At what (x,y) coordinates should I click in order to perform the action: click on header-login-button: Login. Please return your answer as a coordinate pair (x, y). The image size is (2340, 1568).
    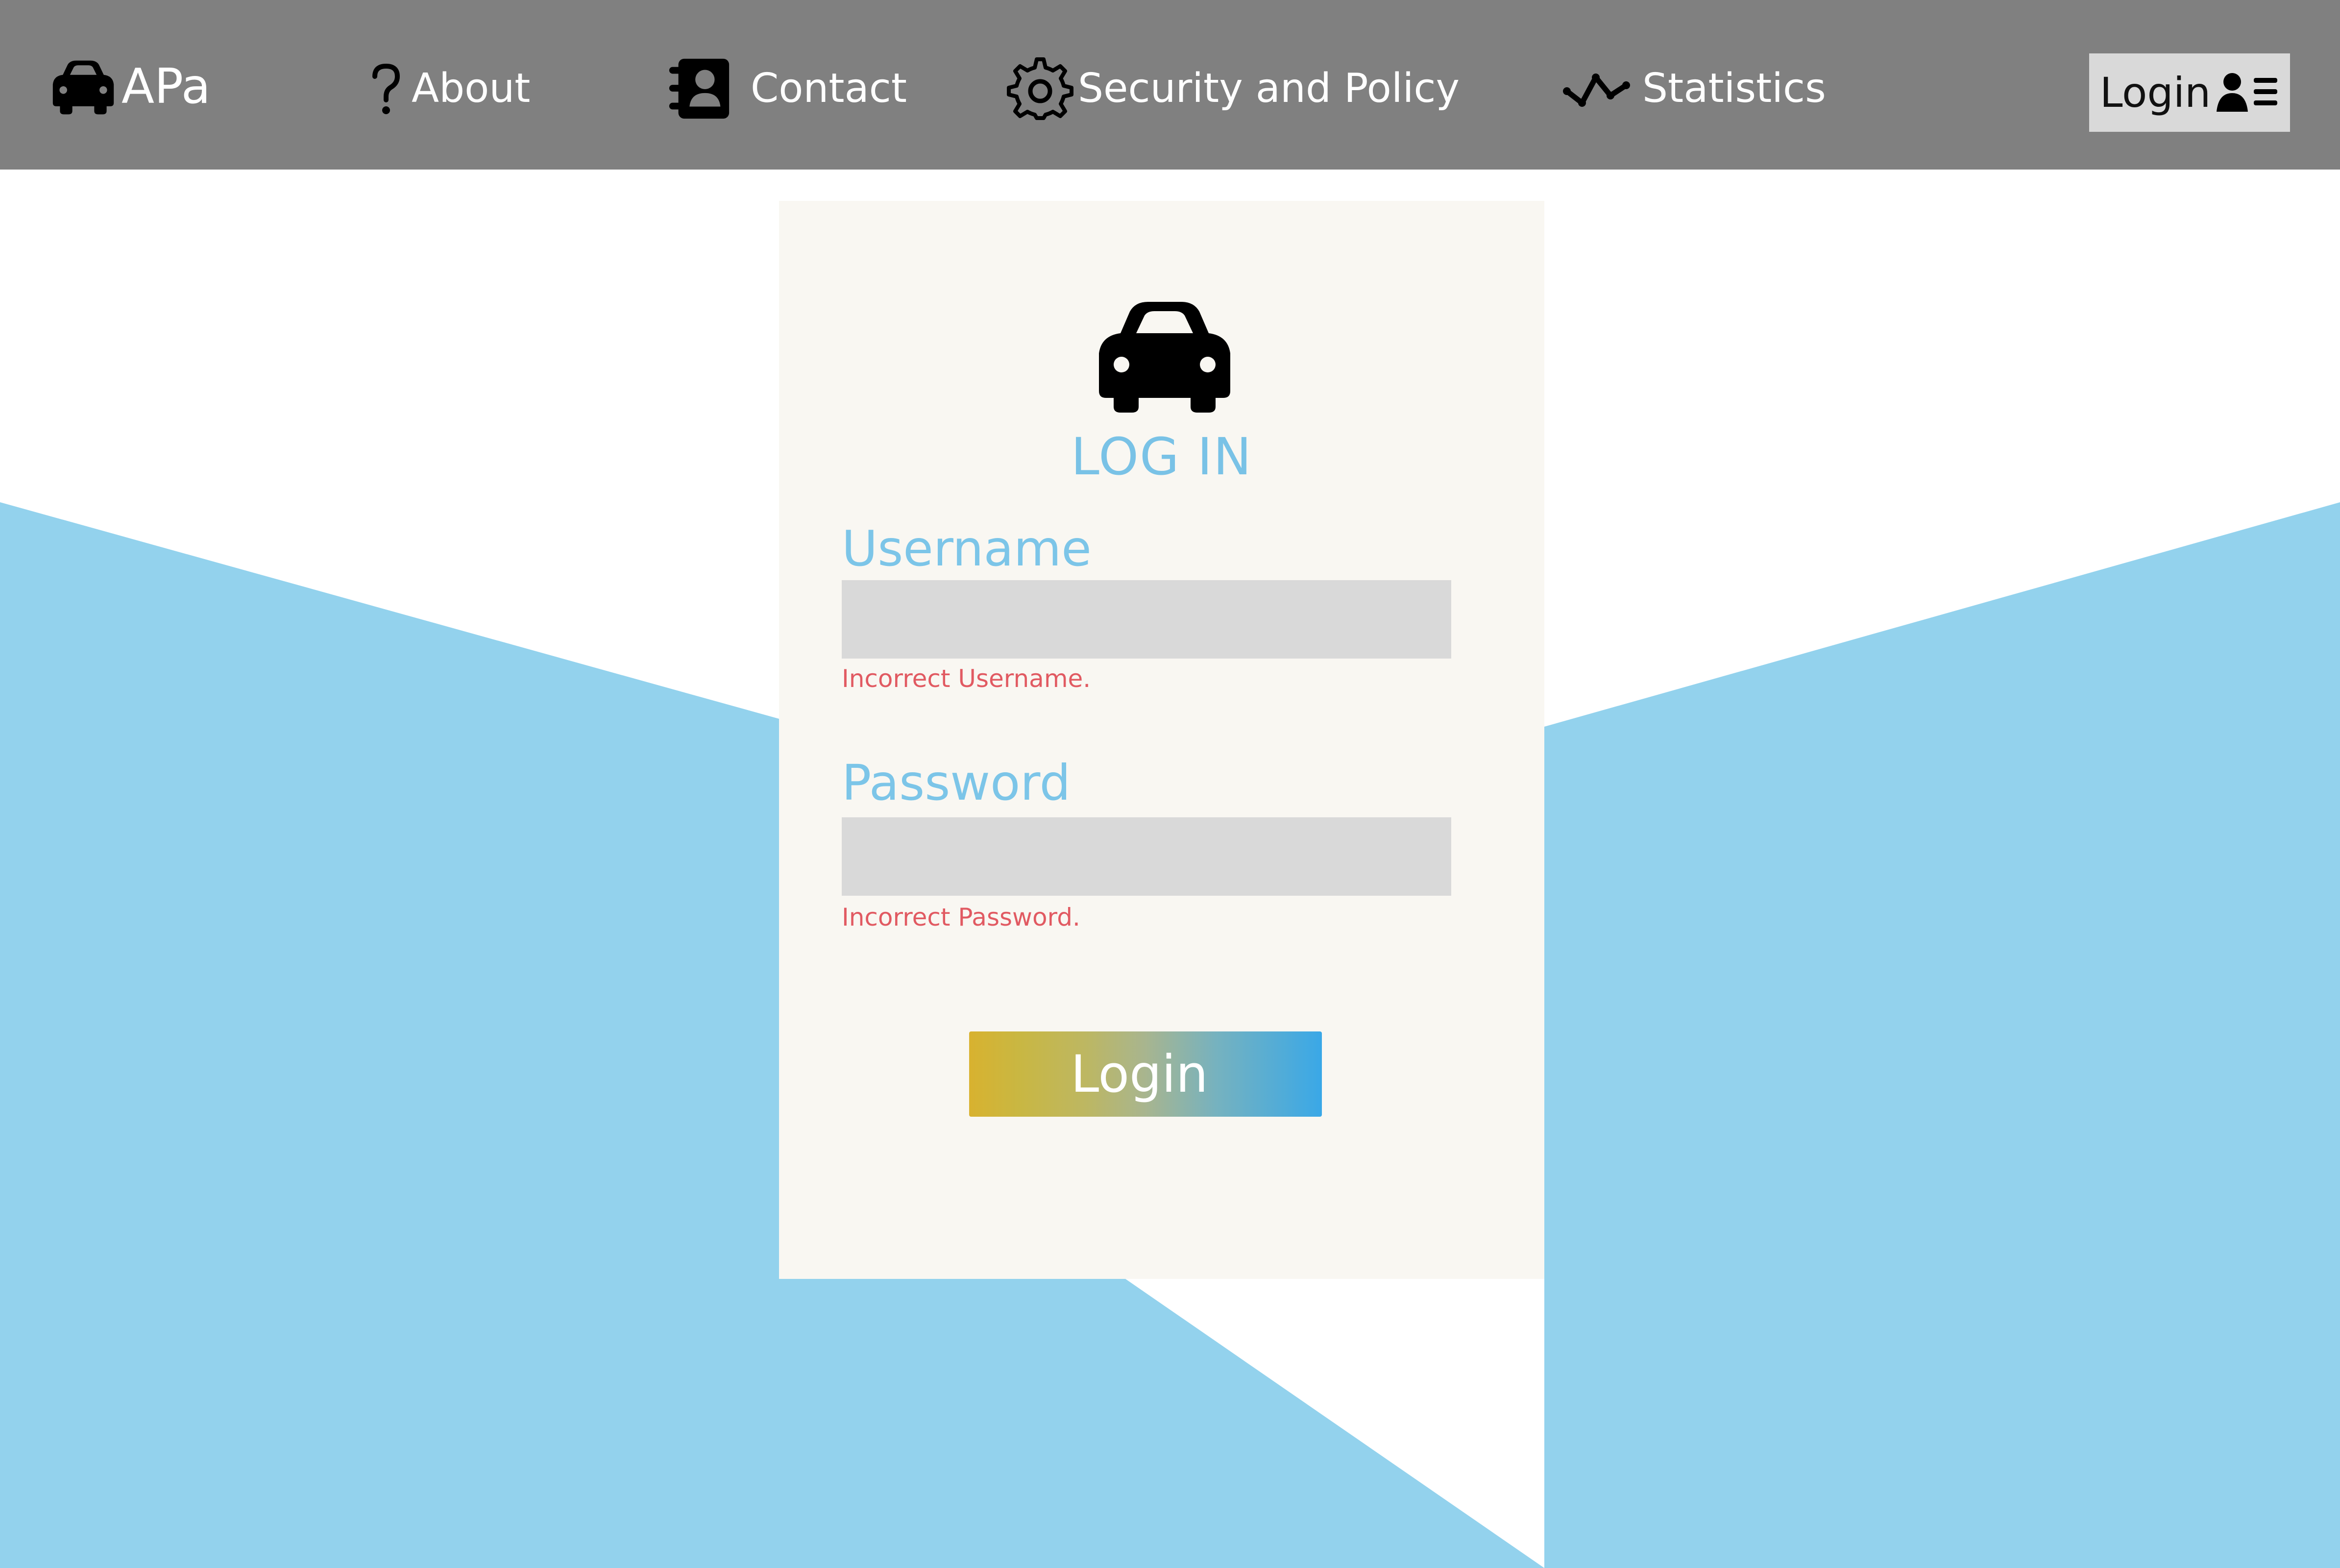
    Looking at the image, I should click on (2189, 92).